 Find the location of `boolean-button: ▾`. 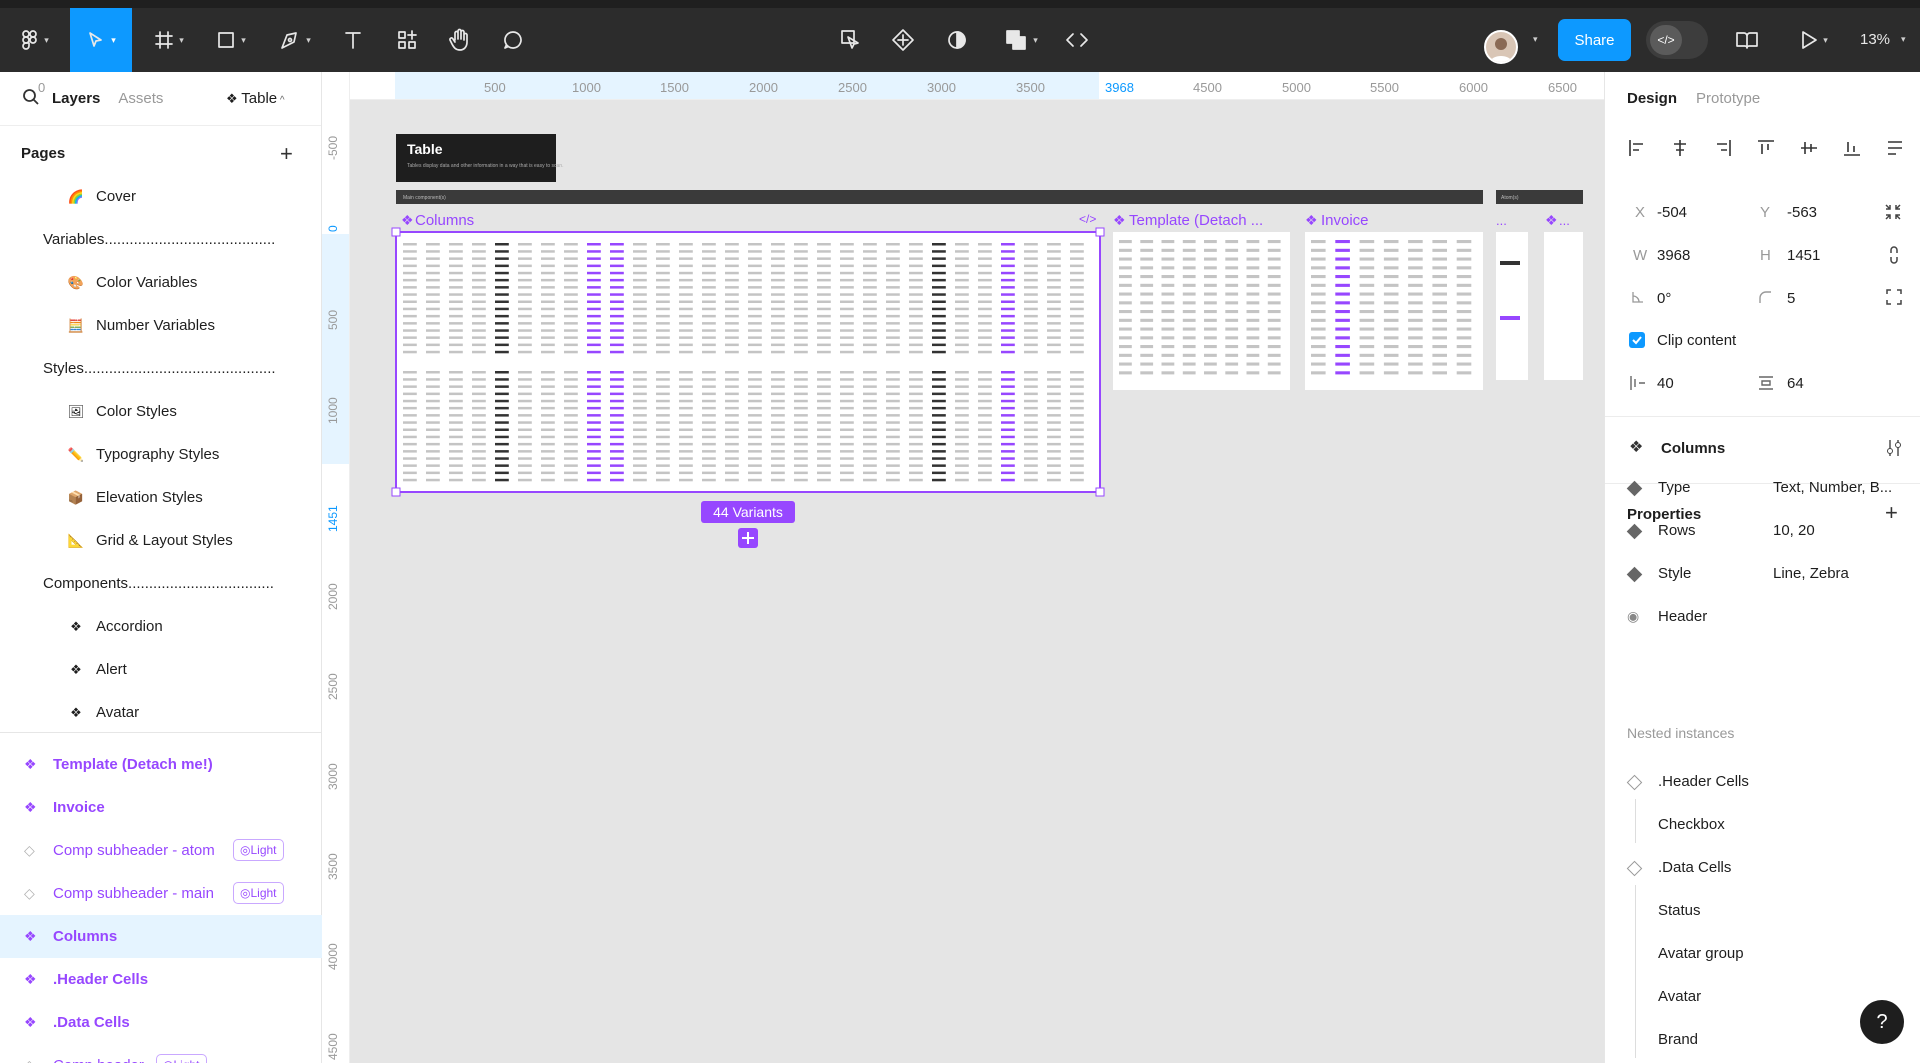

boolean-button: ▾ is located at coordinates (1021, 40).